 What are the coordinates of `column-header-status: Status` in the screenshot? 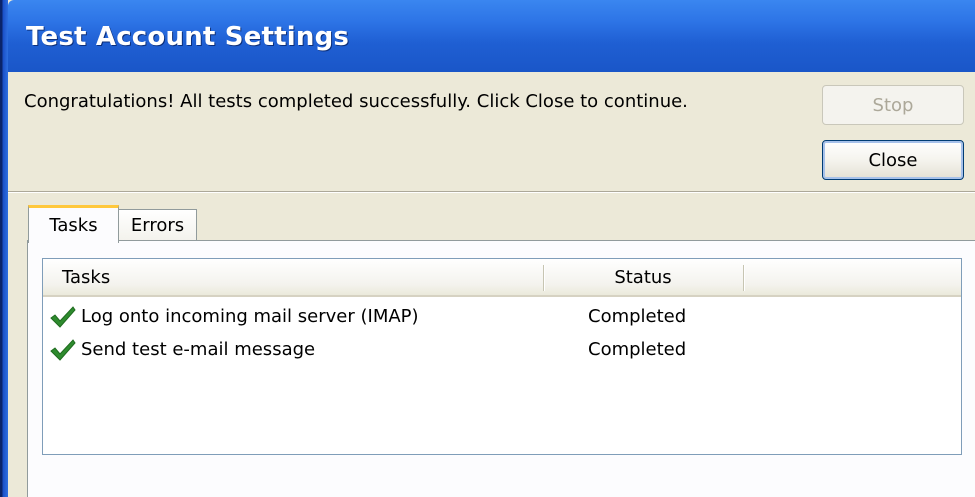 It's located at (643, 277).